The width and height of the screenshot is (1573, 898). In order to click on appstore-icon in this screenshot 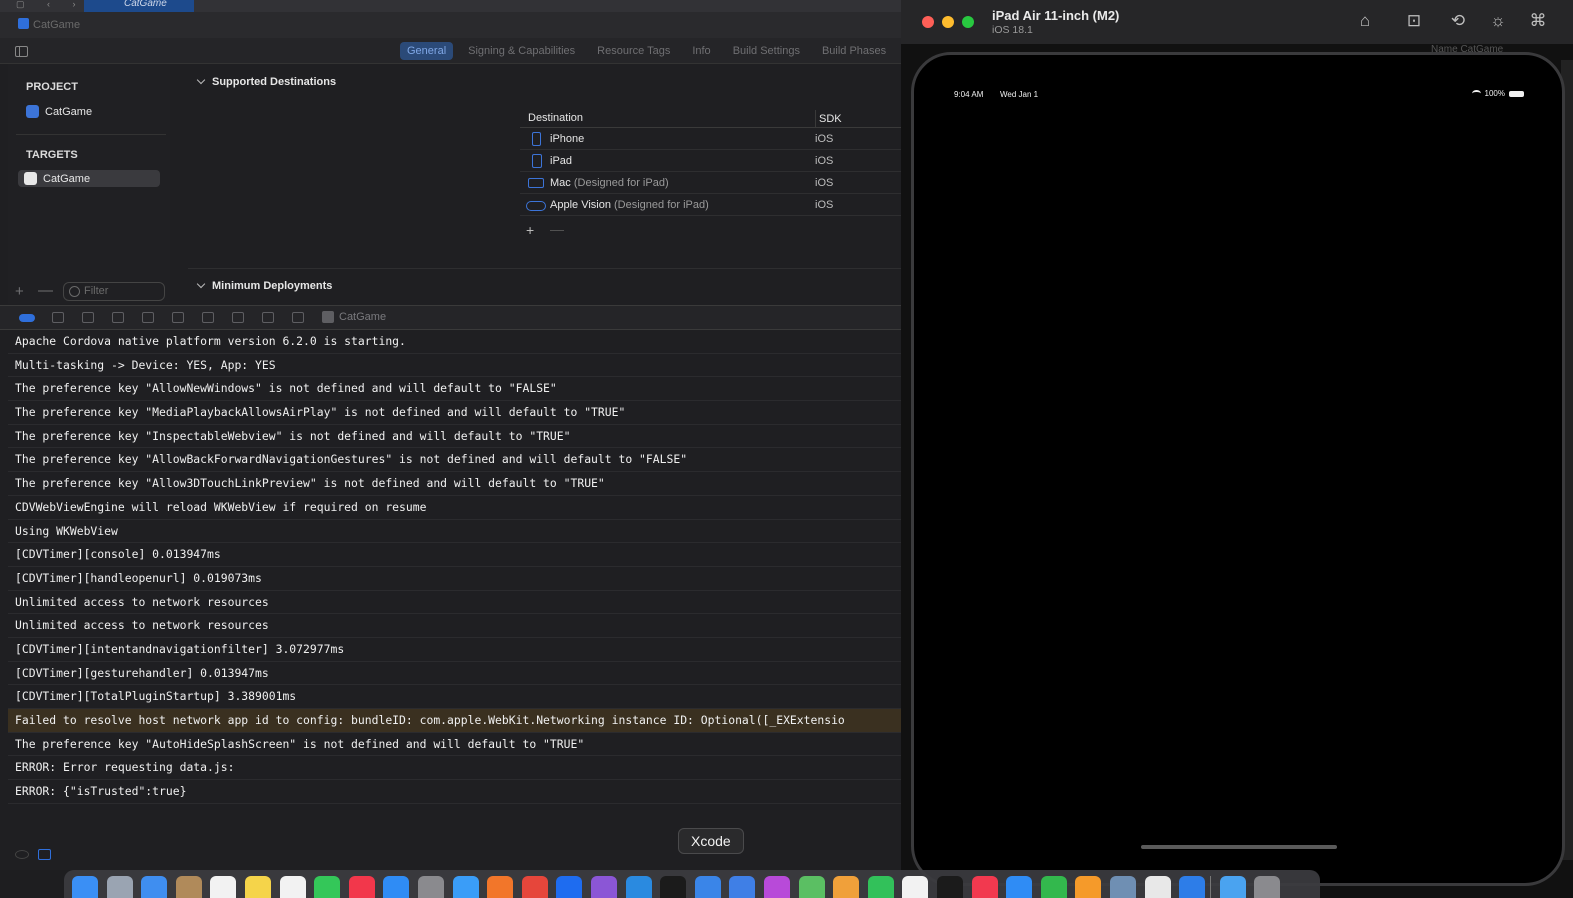, I will do `click(396, 887)`.